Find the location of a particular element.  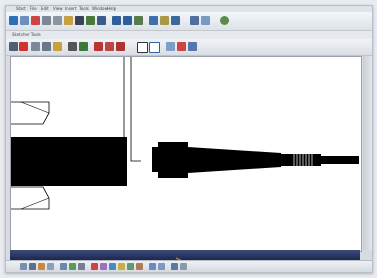

select-icon is located at coordinates (13, 46).